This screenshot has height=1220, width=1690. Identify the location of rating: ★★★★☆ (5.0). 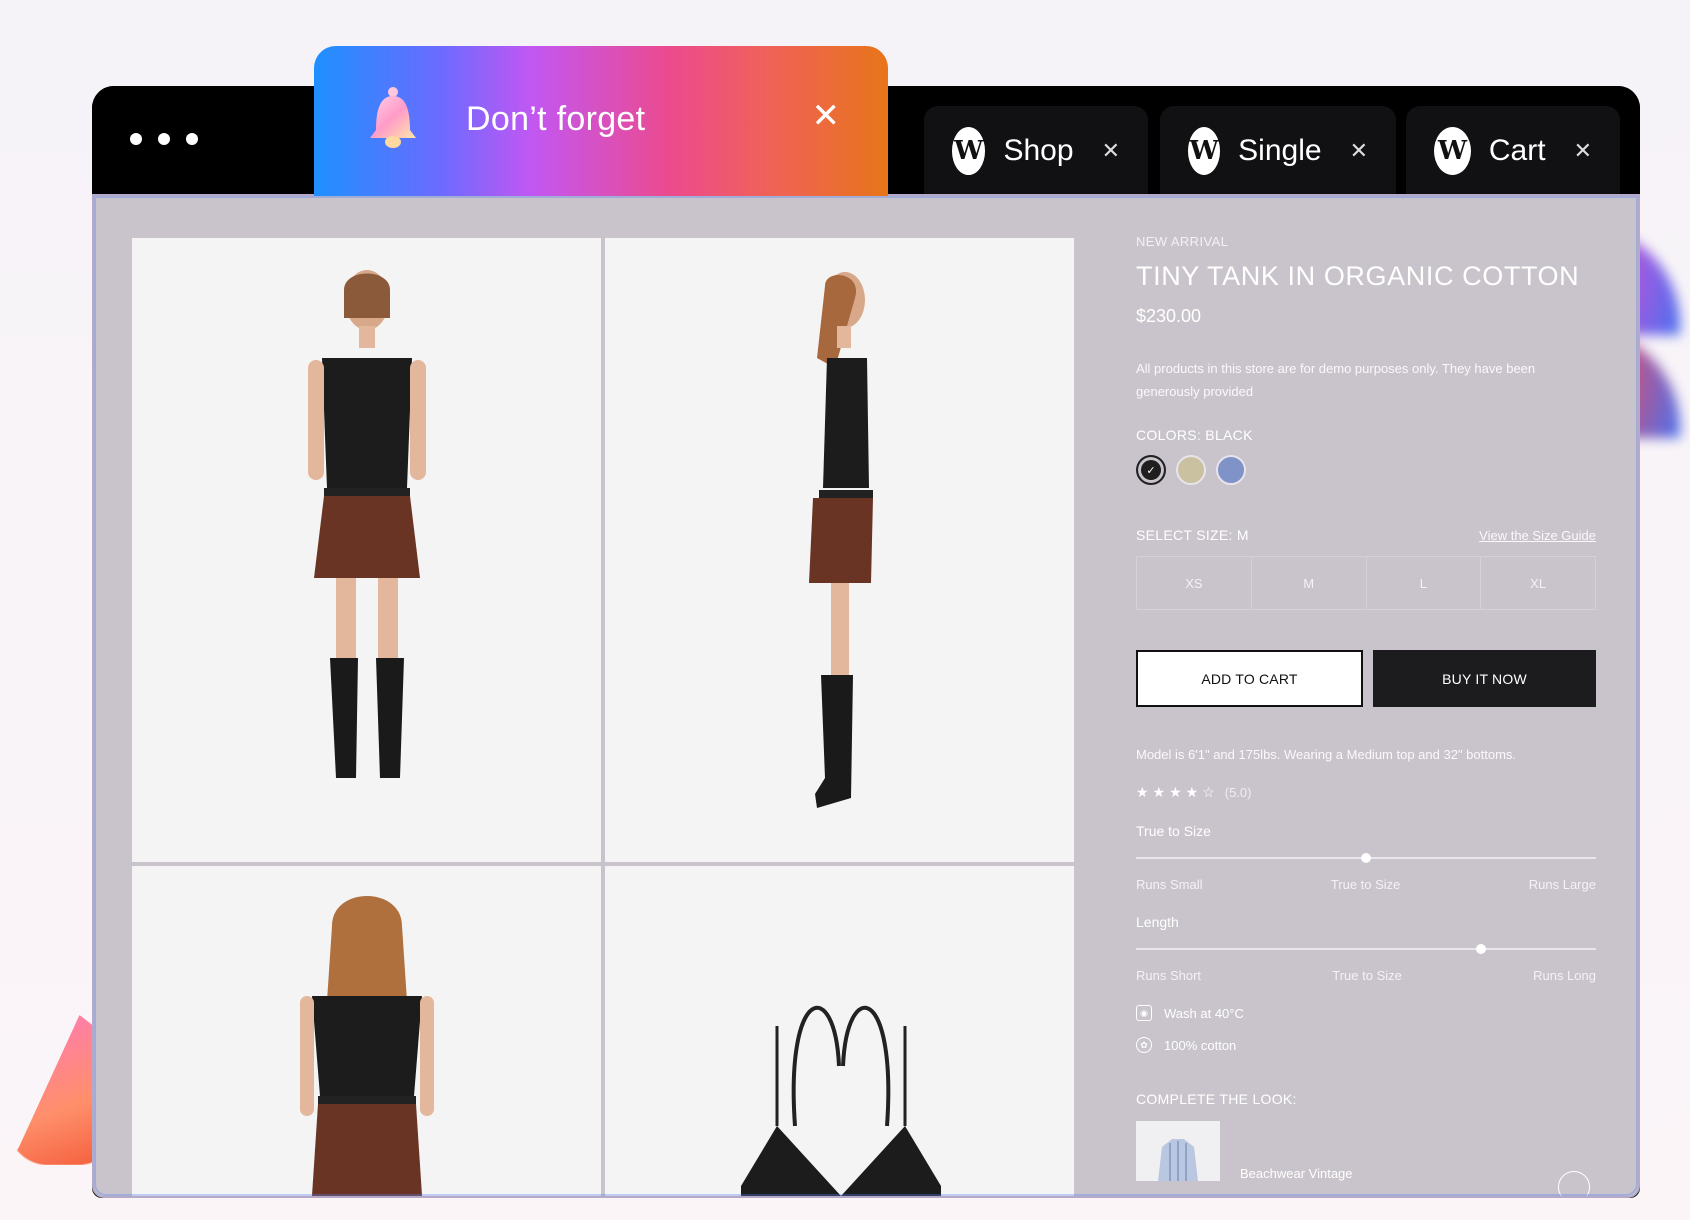
(1366, 792).